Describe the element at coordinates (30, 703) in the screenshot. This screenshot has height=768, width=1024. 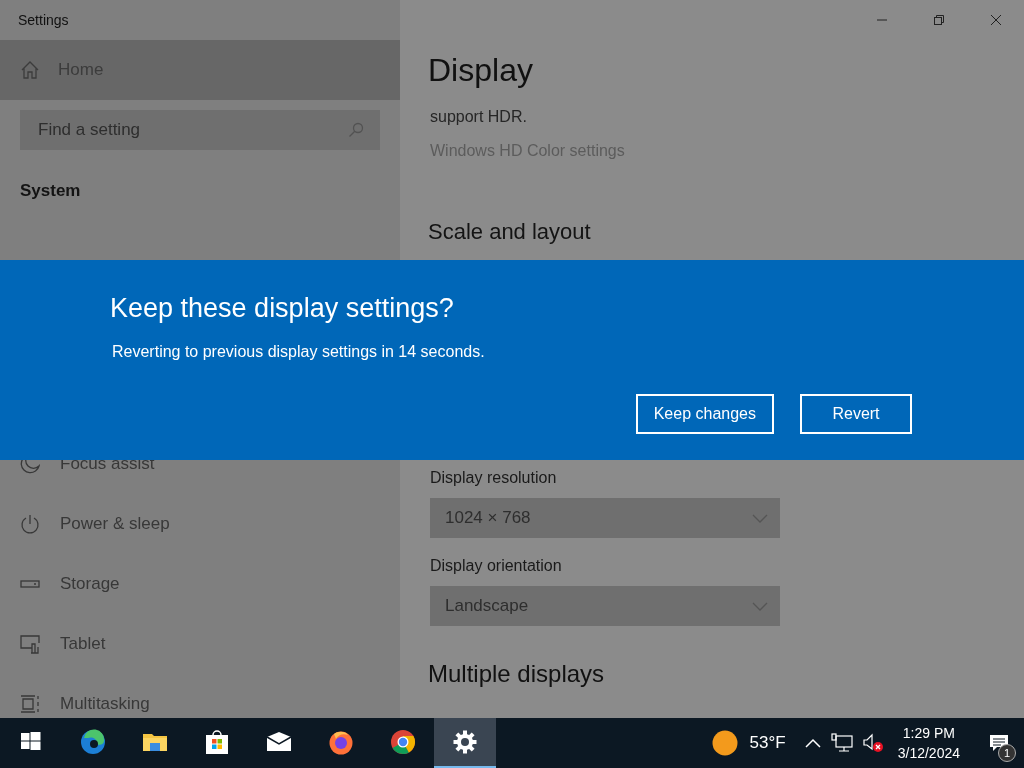
I see `multitasking-icon` at that location.